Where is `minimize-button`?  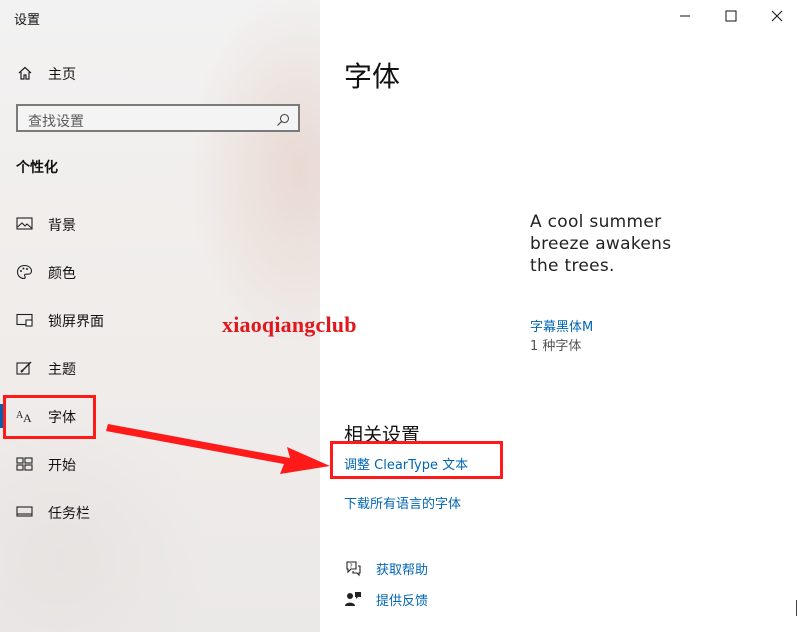
minimize-button is located at coordinates (685, 16).